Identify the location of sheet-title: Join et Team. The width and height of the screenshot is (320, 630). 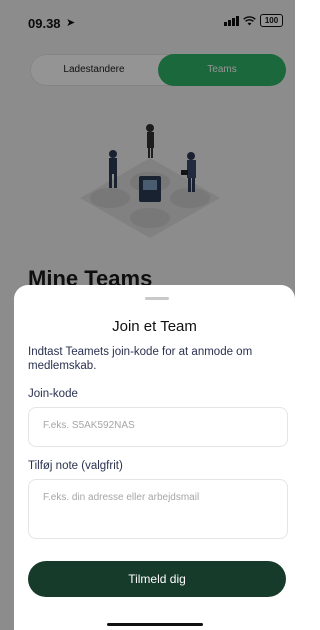
(154, 326).